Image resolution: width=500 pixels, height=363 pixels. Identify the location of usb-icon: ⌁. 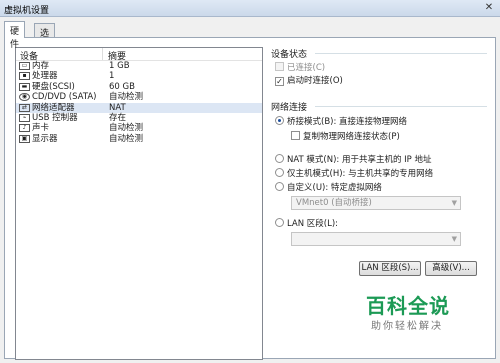
(24, 117).